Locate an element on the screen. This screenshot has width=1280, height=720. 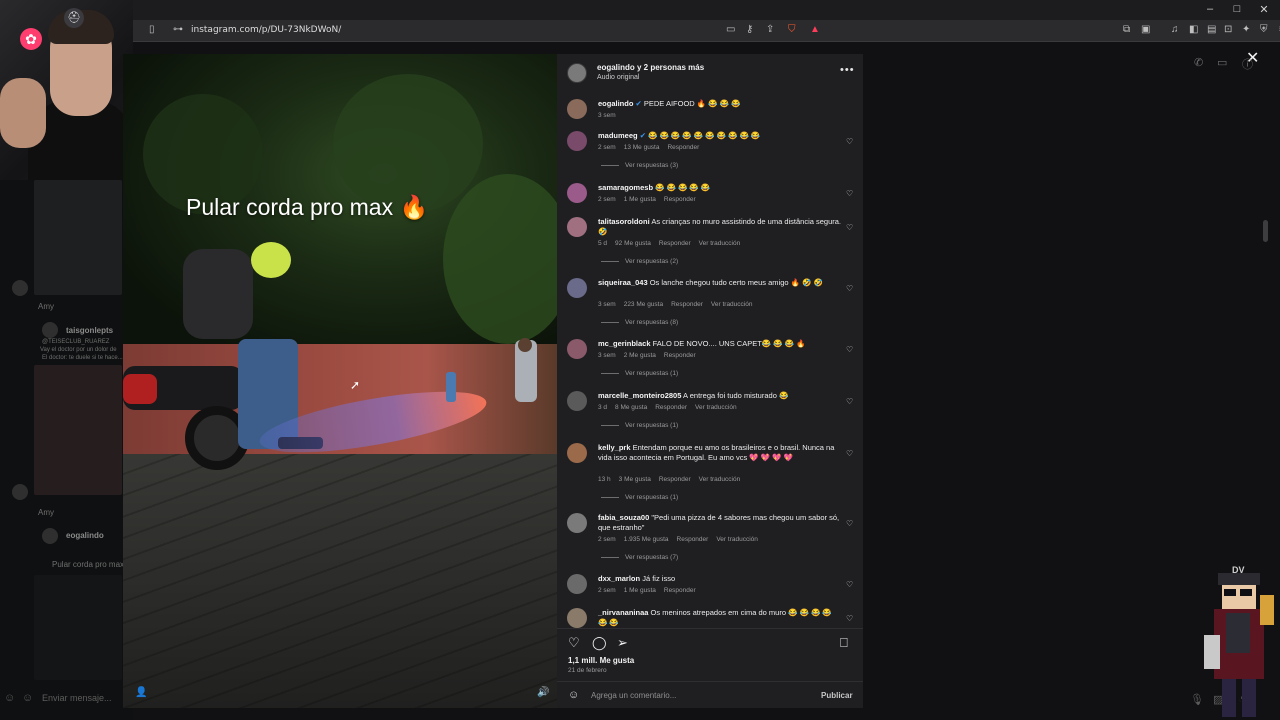
share-icon: ⇪ is located at coordinates (770, 29).